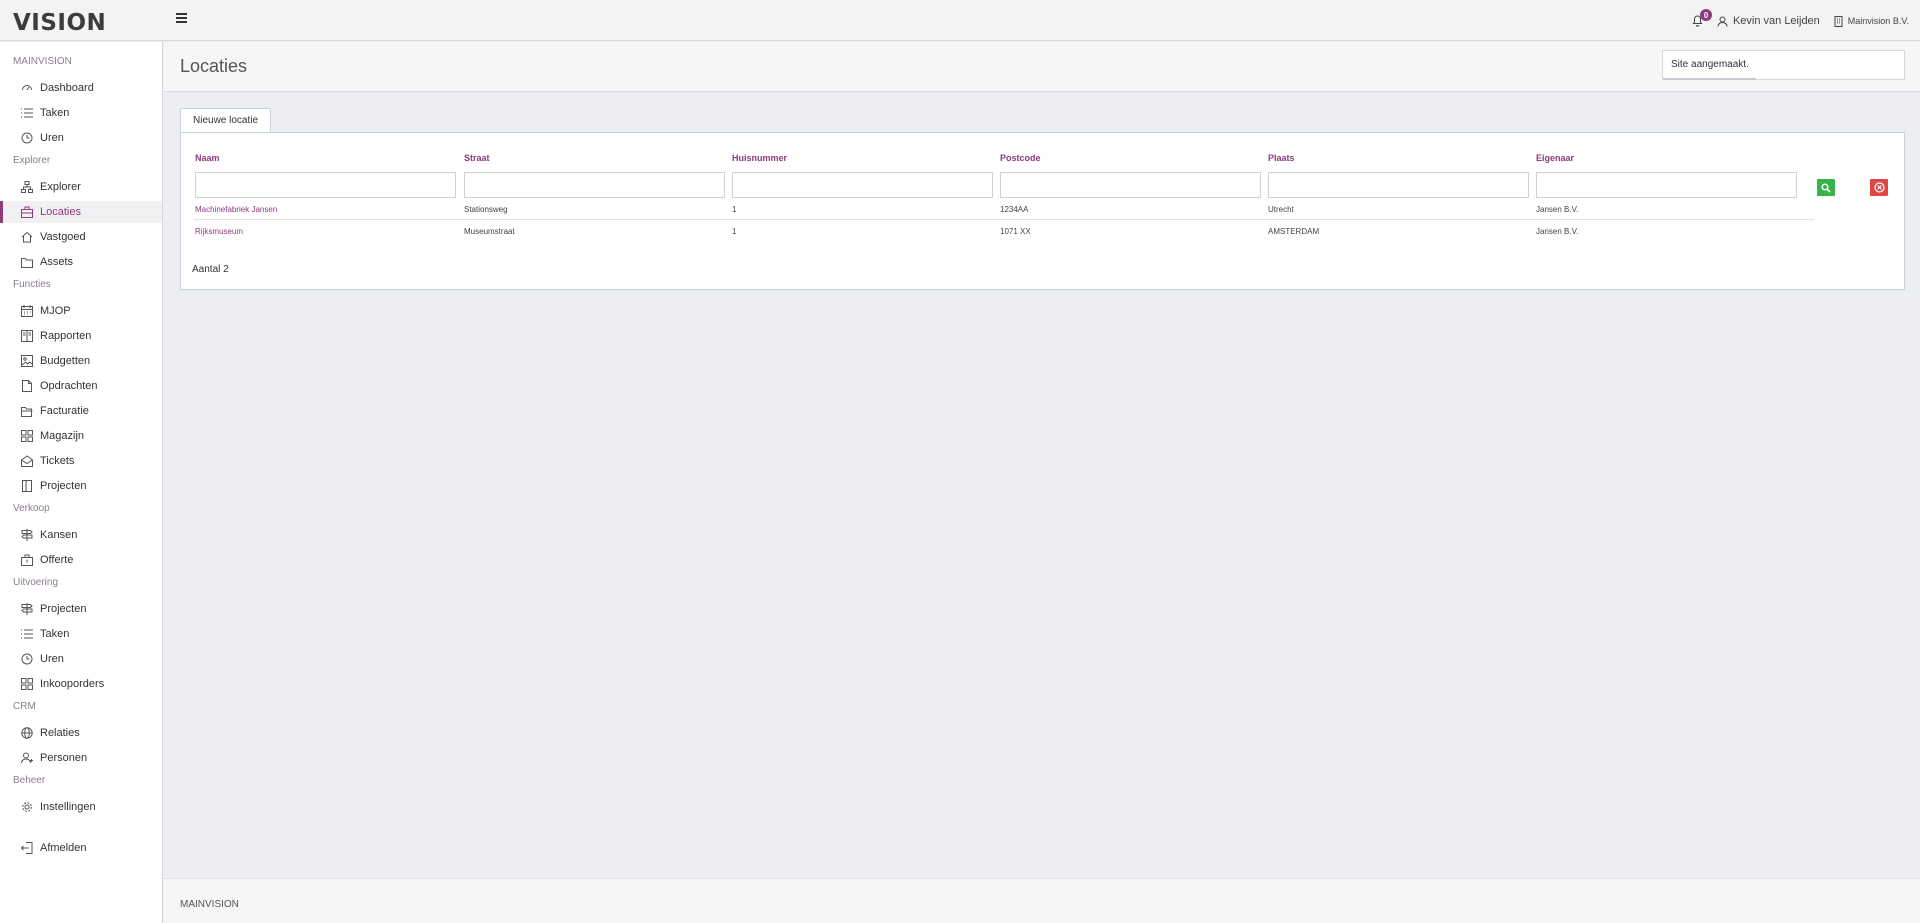 The width and height of the screenshot is (1920, 923). I want to click on logout-icon, so click(27, 848).